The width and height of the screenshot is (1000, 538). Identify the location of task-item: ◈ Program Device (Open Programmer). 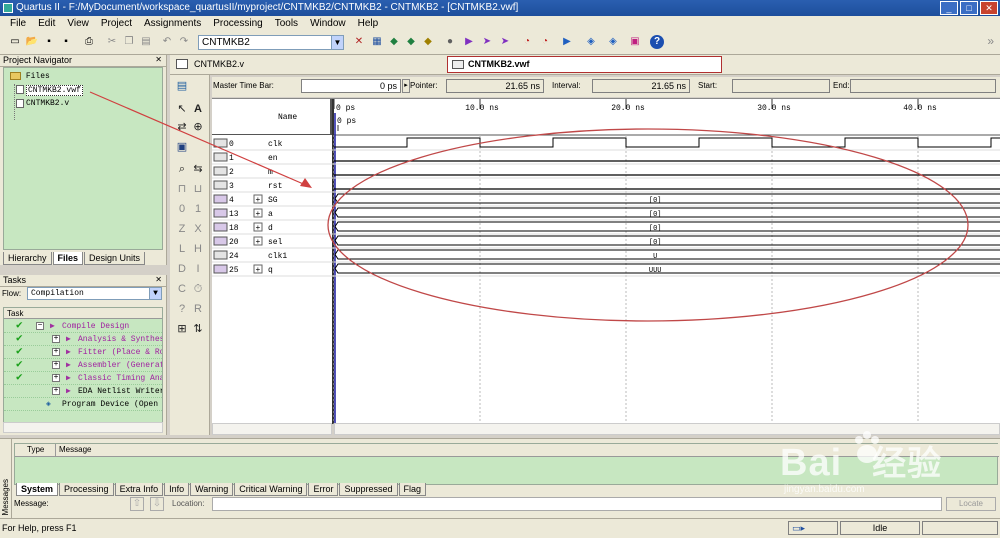
(83, 404).